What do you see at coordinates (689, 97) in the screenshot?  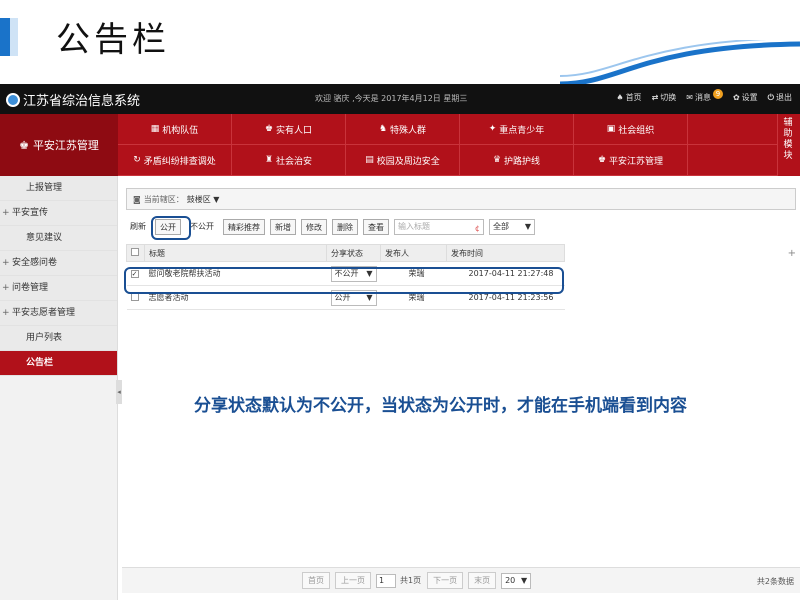 I see `message-icon: ✉` at bounding box center [689, 97].